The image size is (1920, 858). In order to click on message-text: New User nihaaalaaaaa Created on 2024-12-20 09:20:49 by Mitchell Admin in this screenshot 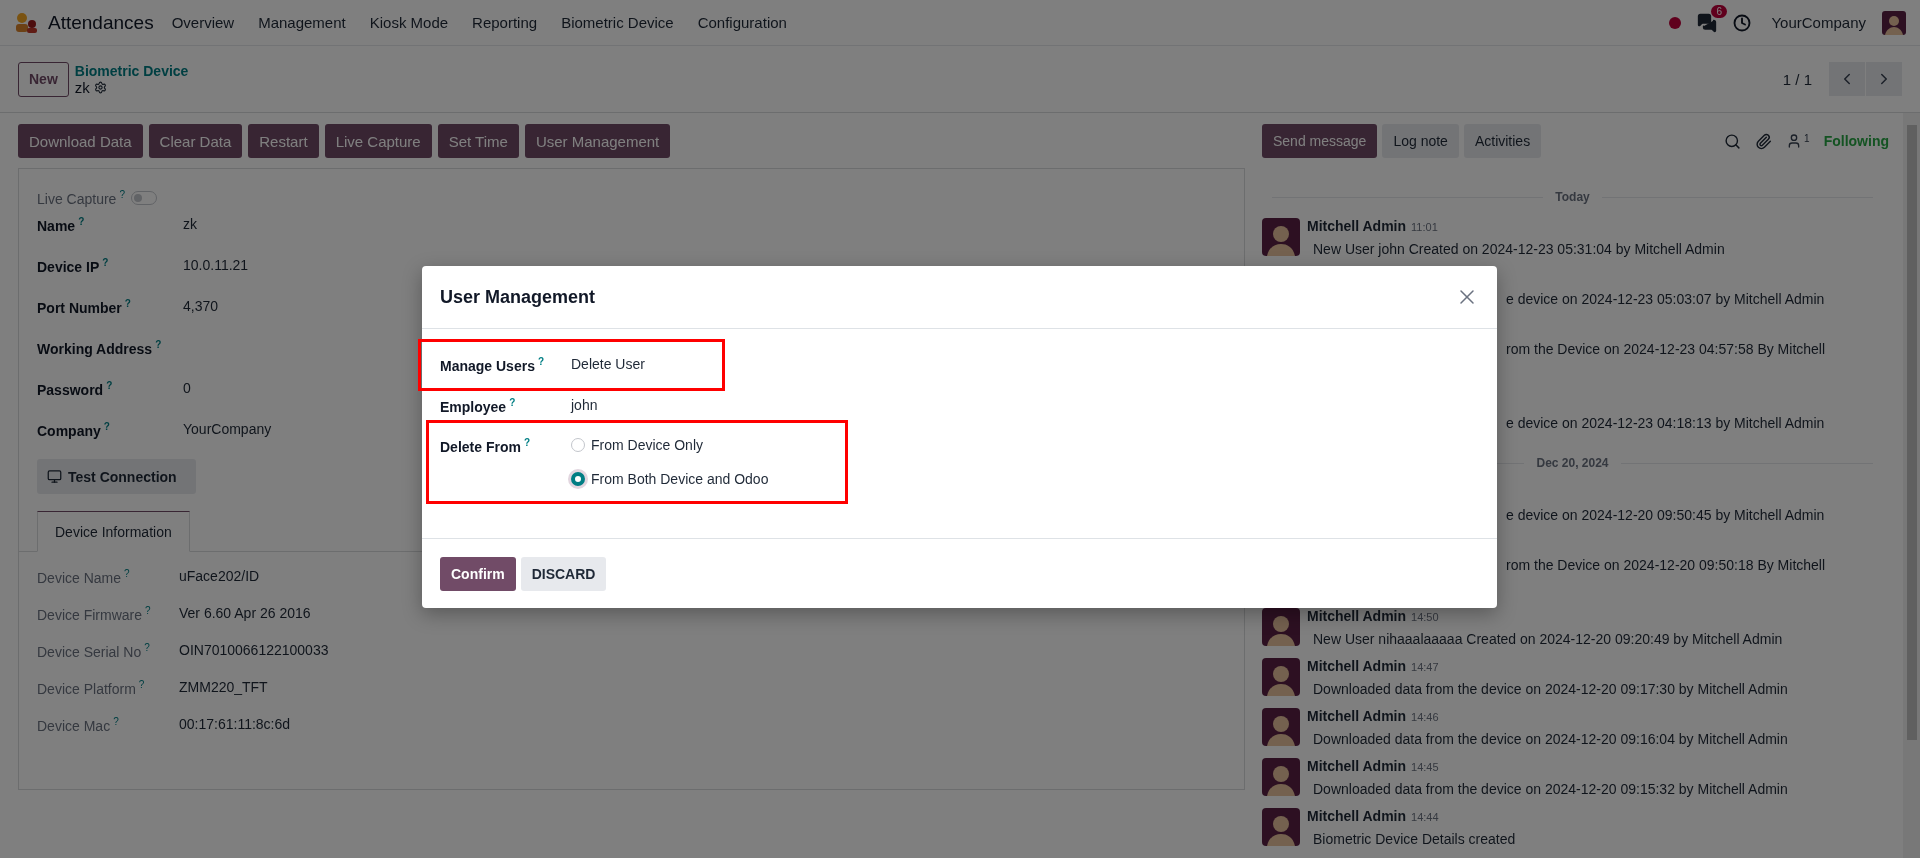, I will do `click(1548, 639)`.